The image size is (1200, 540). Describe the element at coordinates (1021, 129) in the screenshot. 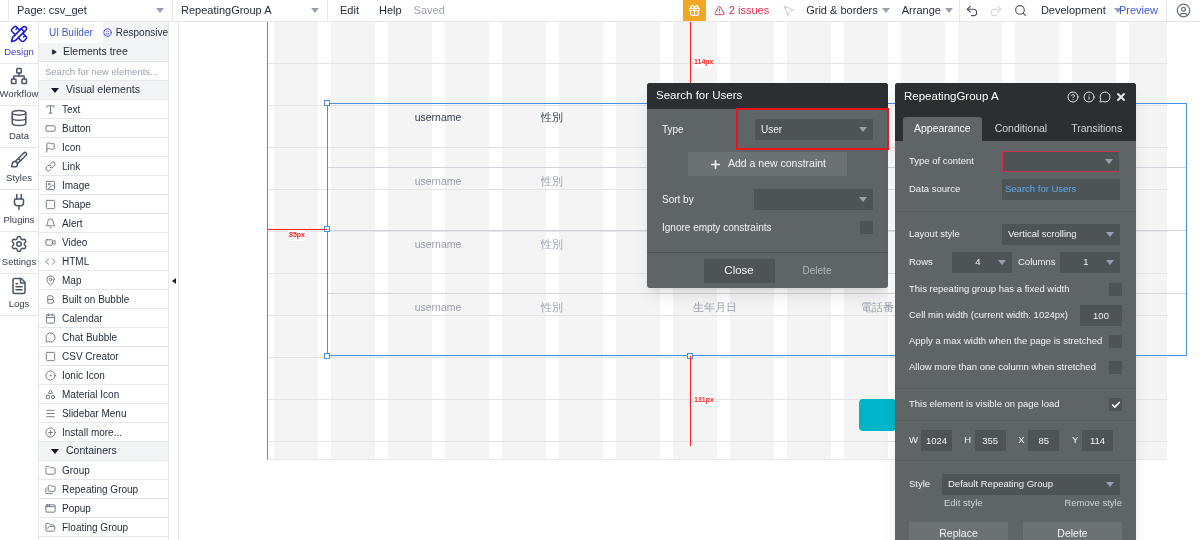

I see `panel-tab: Conditional` at that location.